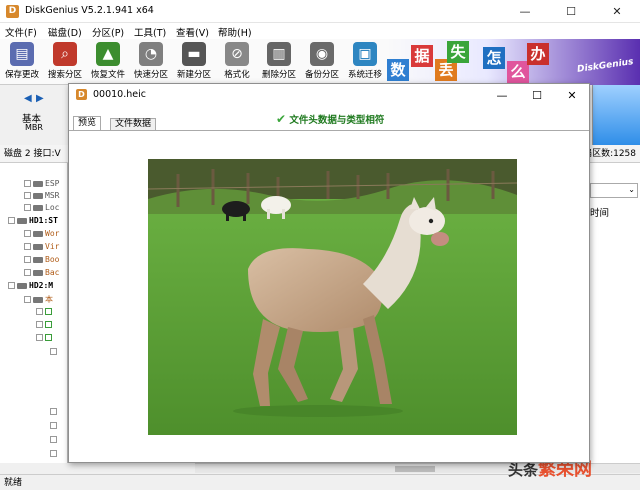  What do you see at coordinates (320, 31) in the screenshot?
I see `menu-bar: 文件(F) 磁盘(D) 分区(P) 工具(T) 查看(V) 帮助(H)` at bounding box center [320, 31].